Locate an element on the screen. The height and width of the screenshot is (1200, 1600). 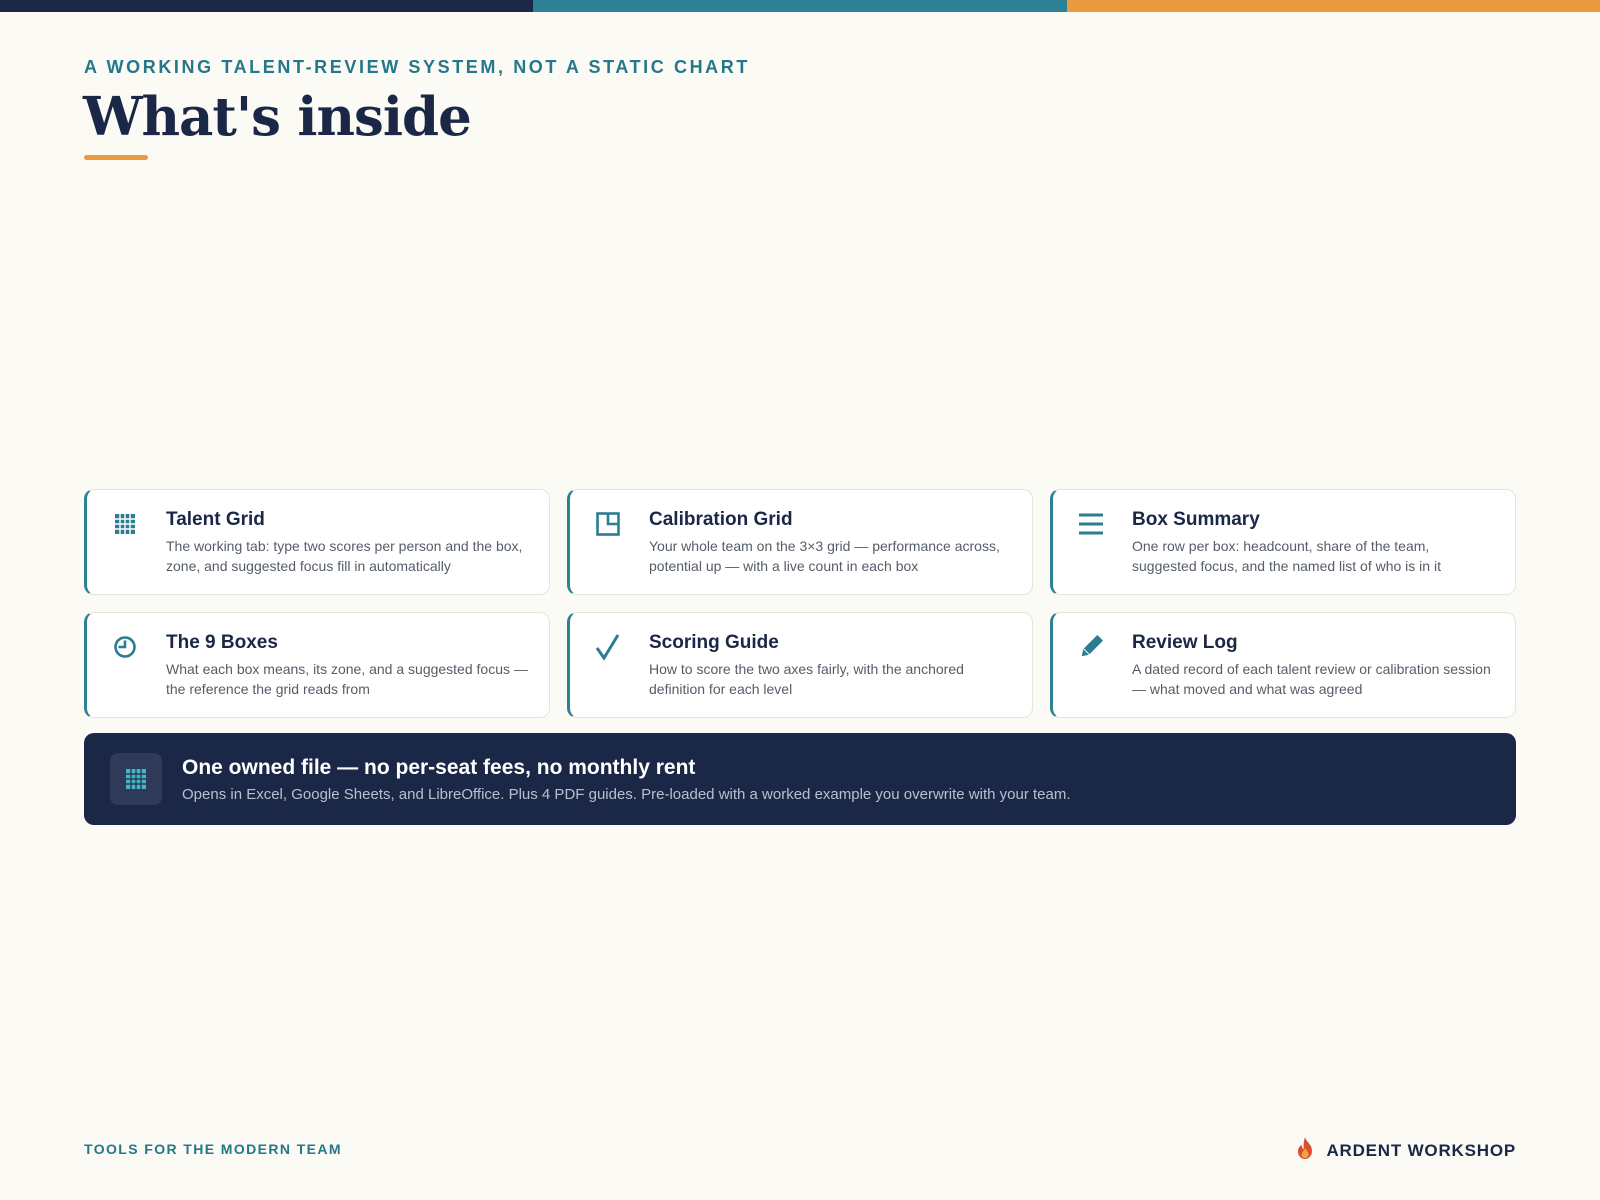
top-accent-bar is located at coordinates (800, 6).